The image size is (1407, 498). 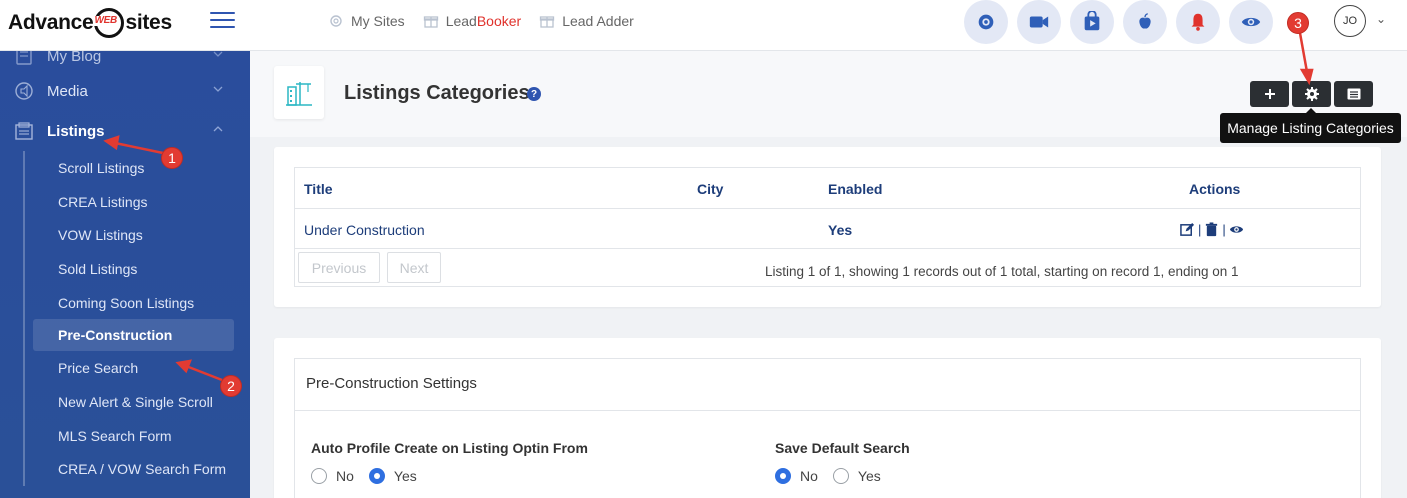 I want to click on save-default-no: No, so click(x=796, y=476).